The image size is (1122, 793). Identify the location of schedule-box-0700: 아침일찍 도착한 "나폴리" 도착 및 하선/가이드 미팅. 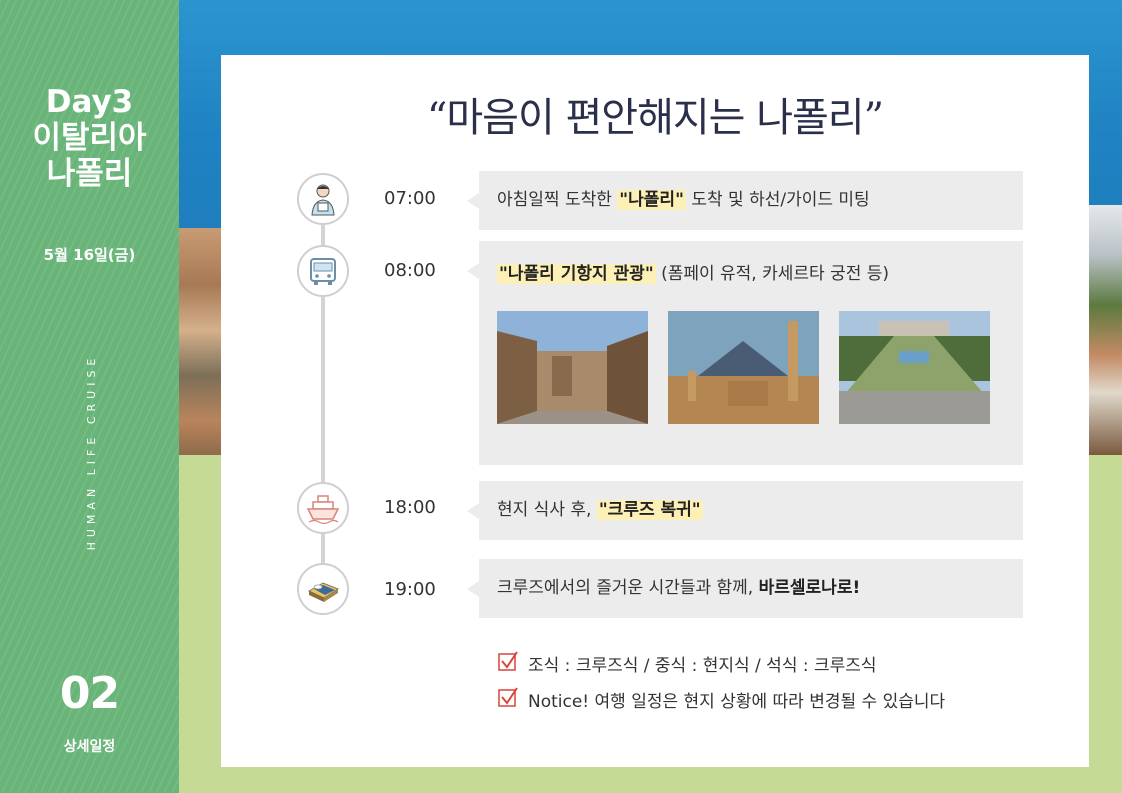
(745, 200).